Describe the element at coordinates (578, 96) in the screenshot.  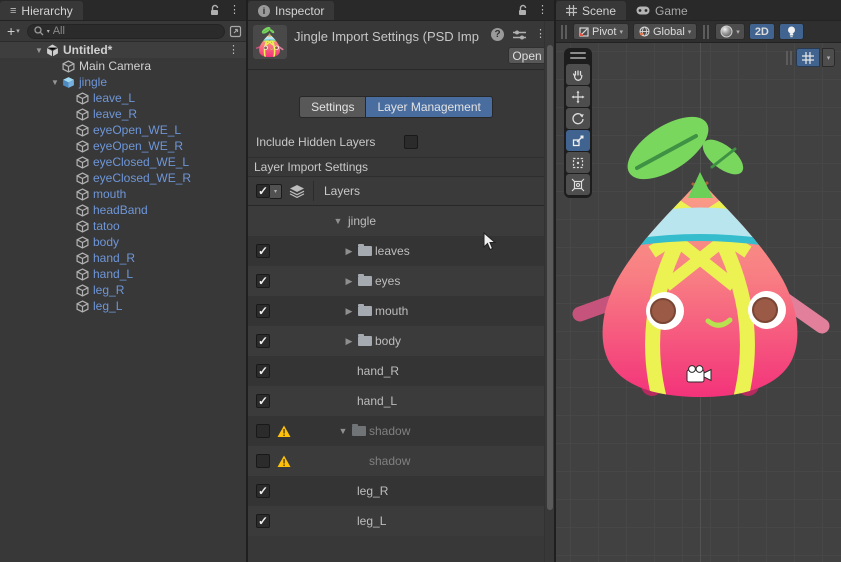
I see `move-tool` at that location.